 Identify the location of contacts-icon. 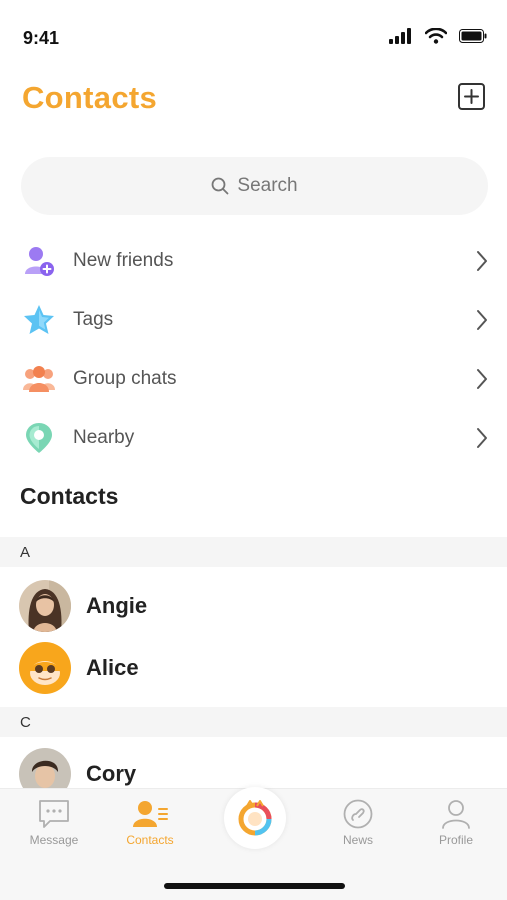
(150, 814).